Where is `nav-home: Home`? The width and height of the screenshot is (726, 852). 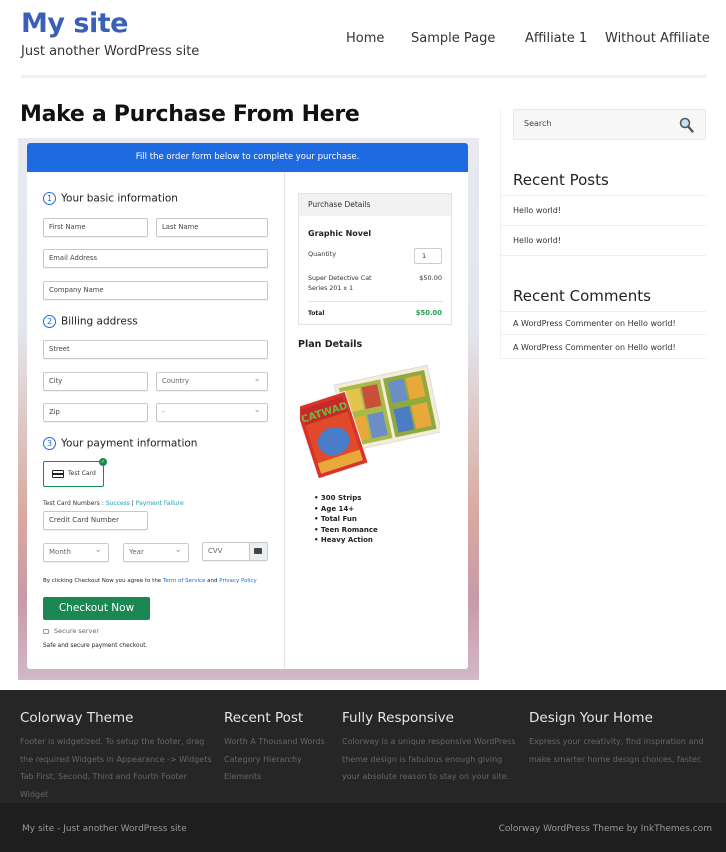
nav-home: Home is located at coordinates (365, 38).